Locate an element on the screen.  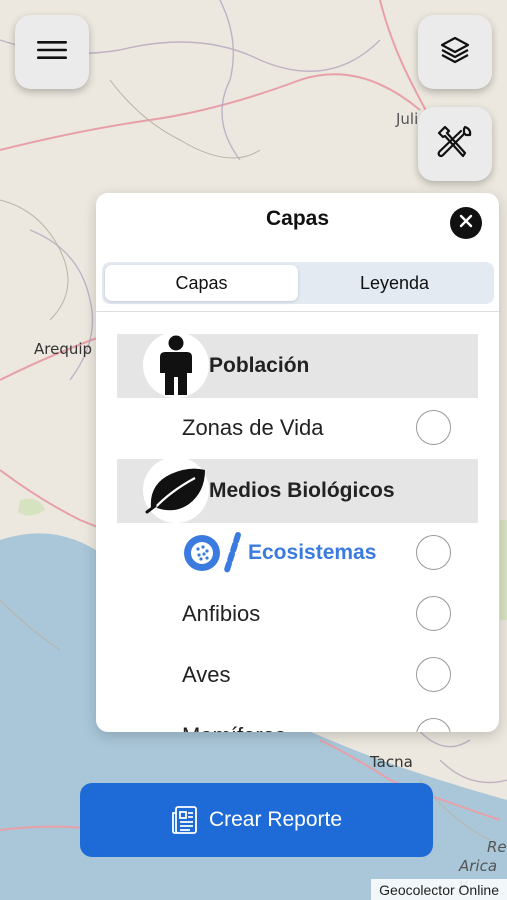
tools-icon is located at coordinates (455, 144).